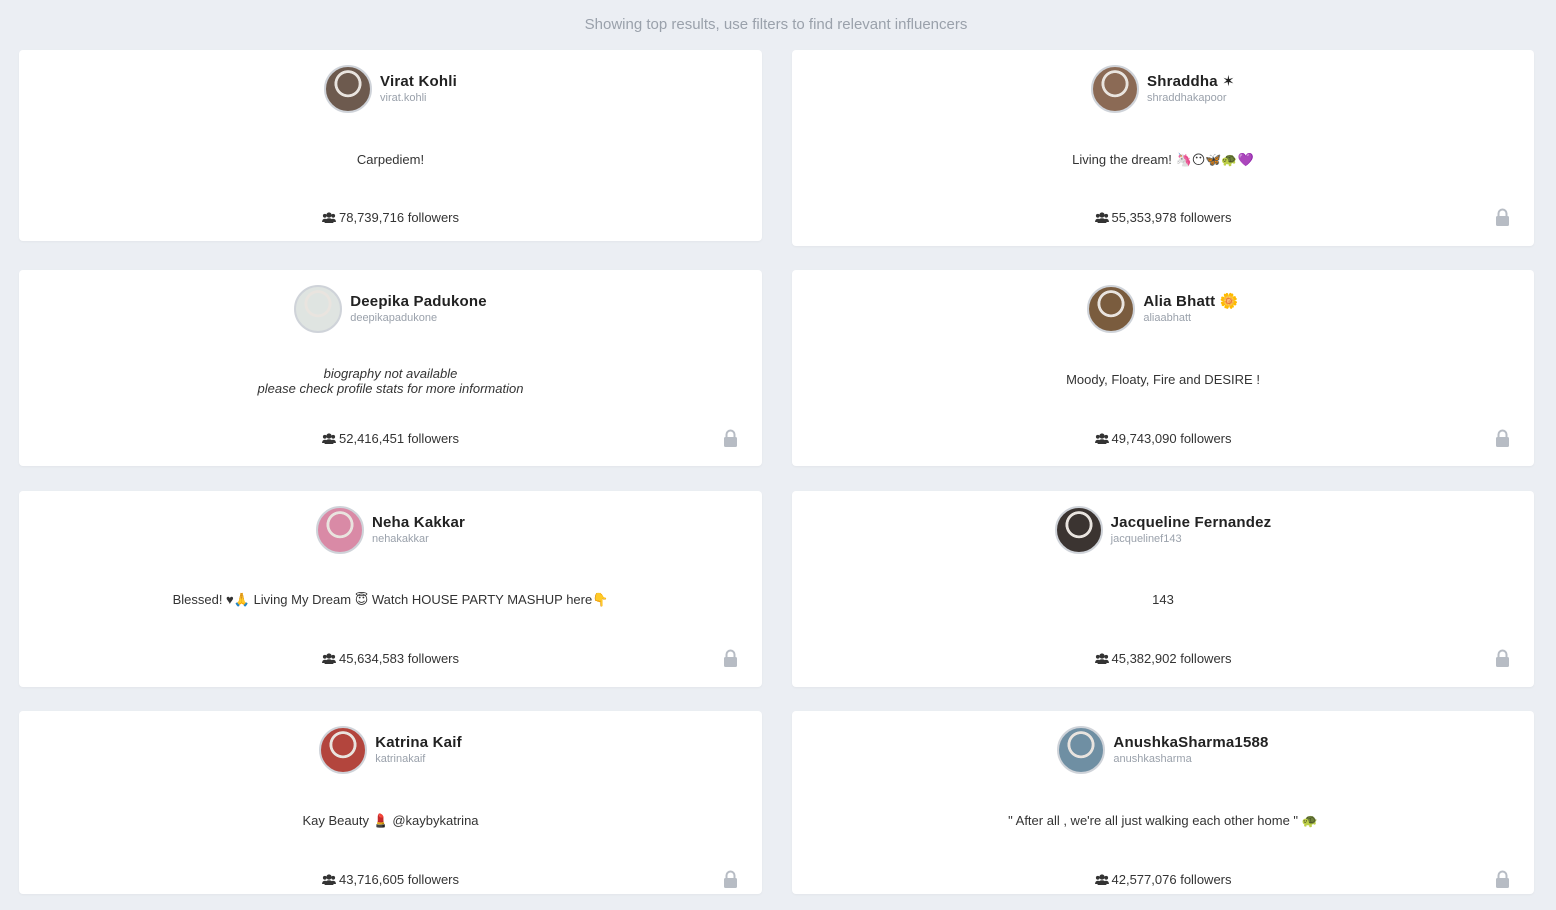  What do you see at coordinates (1167, 318) in the screenshot?
I see `influencer-handle: aliaabhatt` at bounding box center [1167, 318].